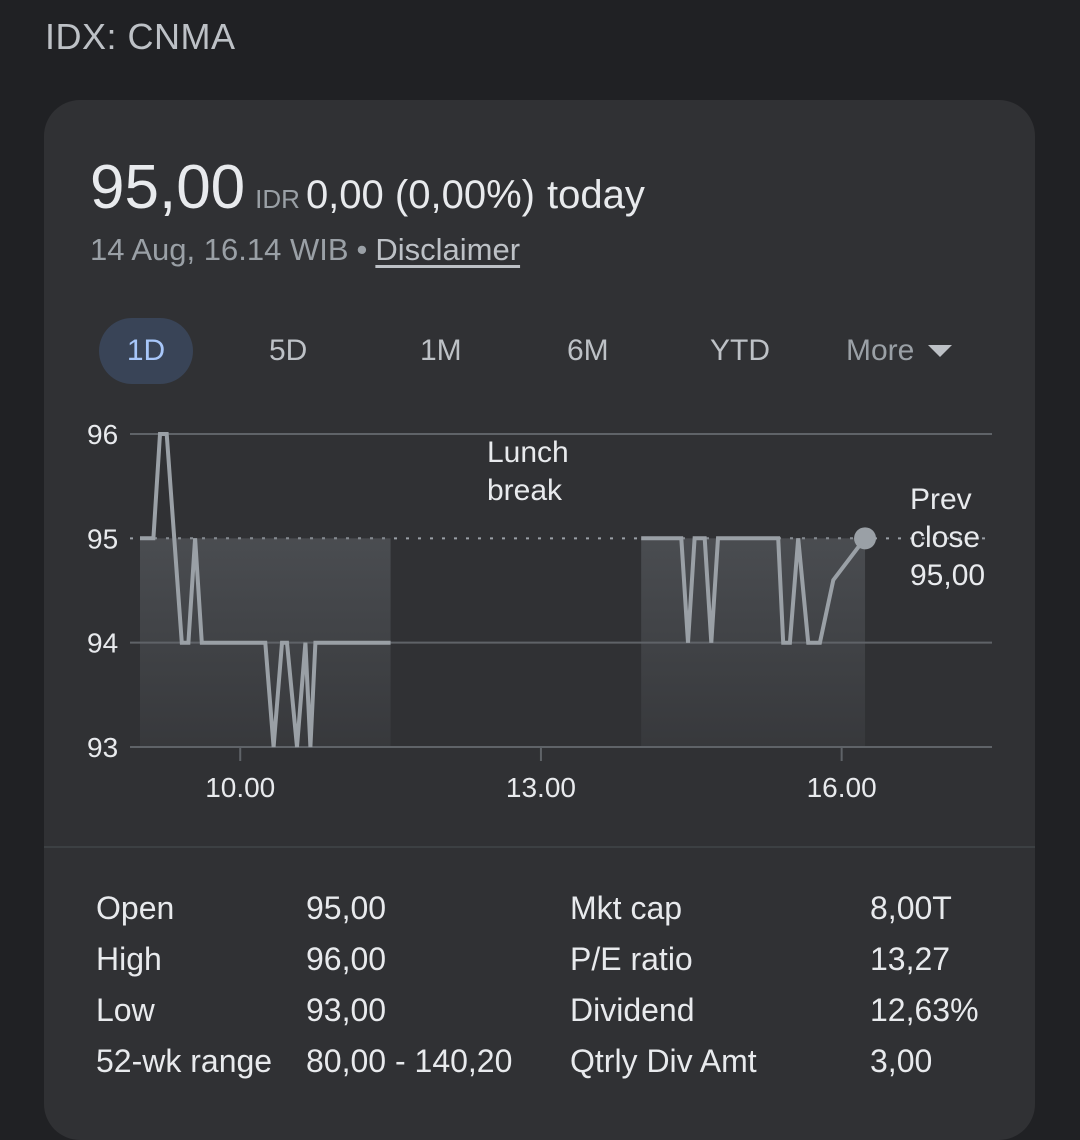 The width and height of the screenshot is (1080, 1140). I want to click on stat-value-dividend: 12,63%, so click(924, 1010).